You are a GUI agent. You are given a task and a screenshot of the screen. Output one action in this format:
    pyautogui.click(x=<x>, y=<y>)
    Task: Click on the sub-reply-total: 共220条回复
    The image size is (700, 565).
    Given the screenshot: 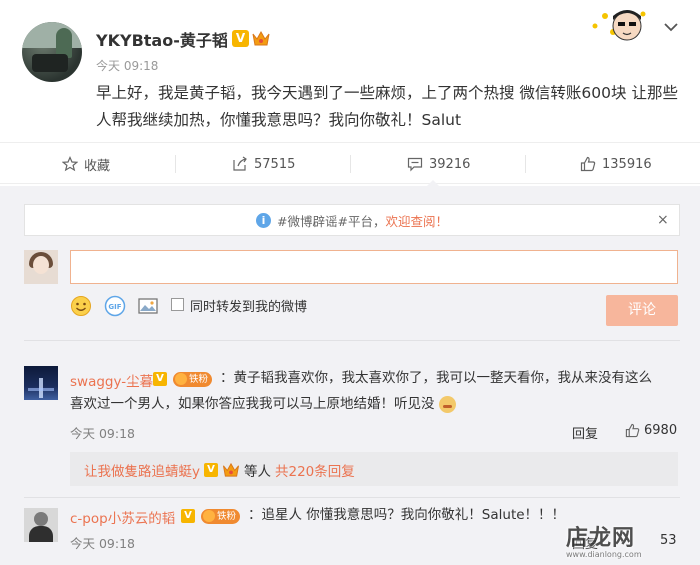 What is the action you would take?
    pyautogui.click(x=315, y=470)
    